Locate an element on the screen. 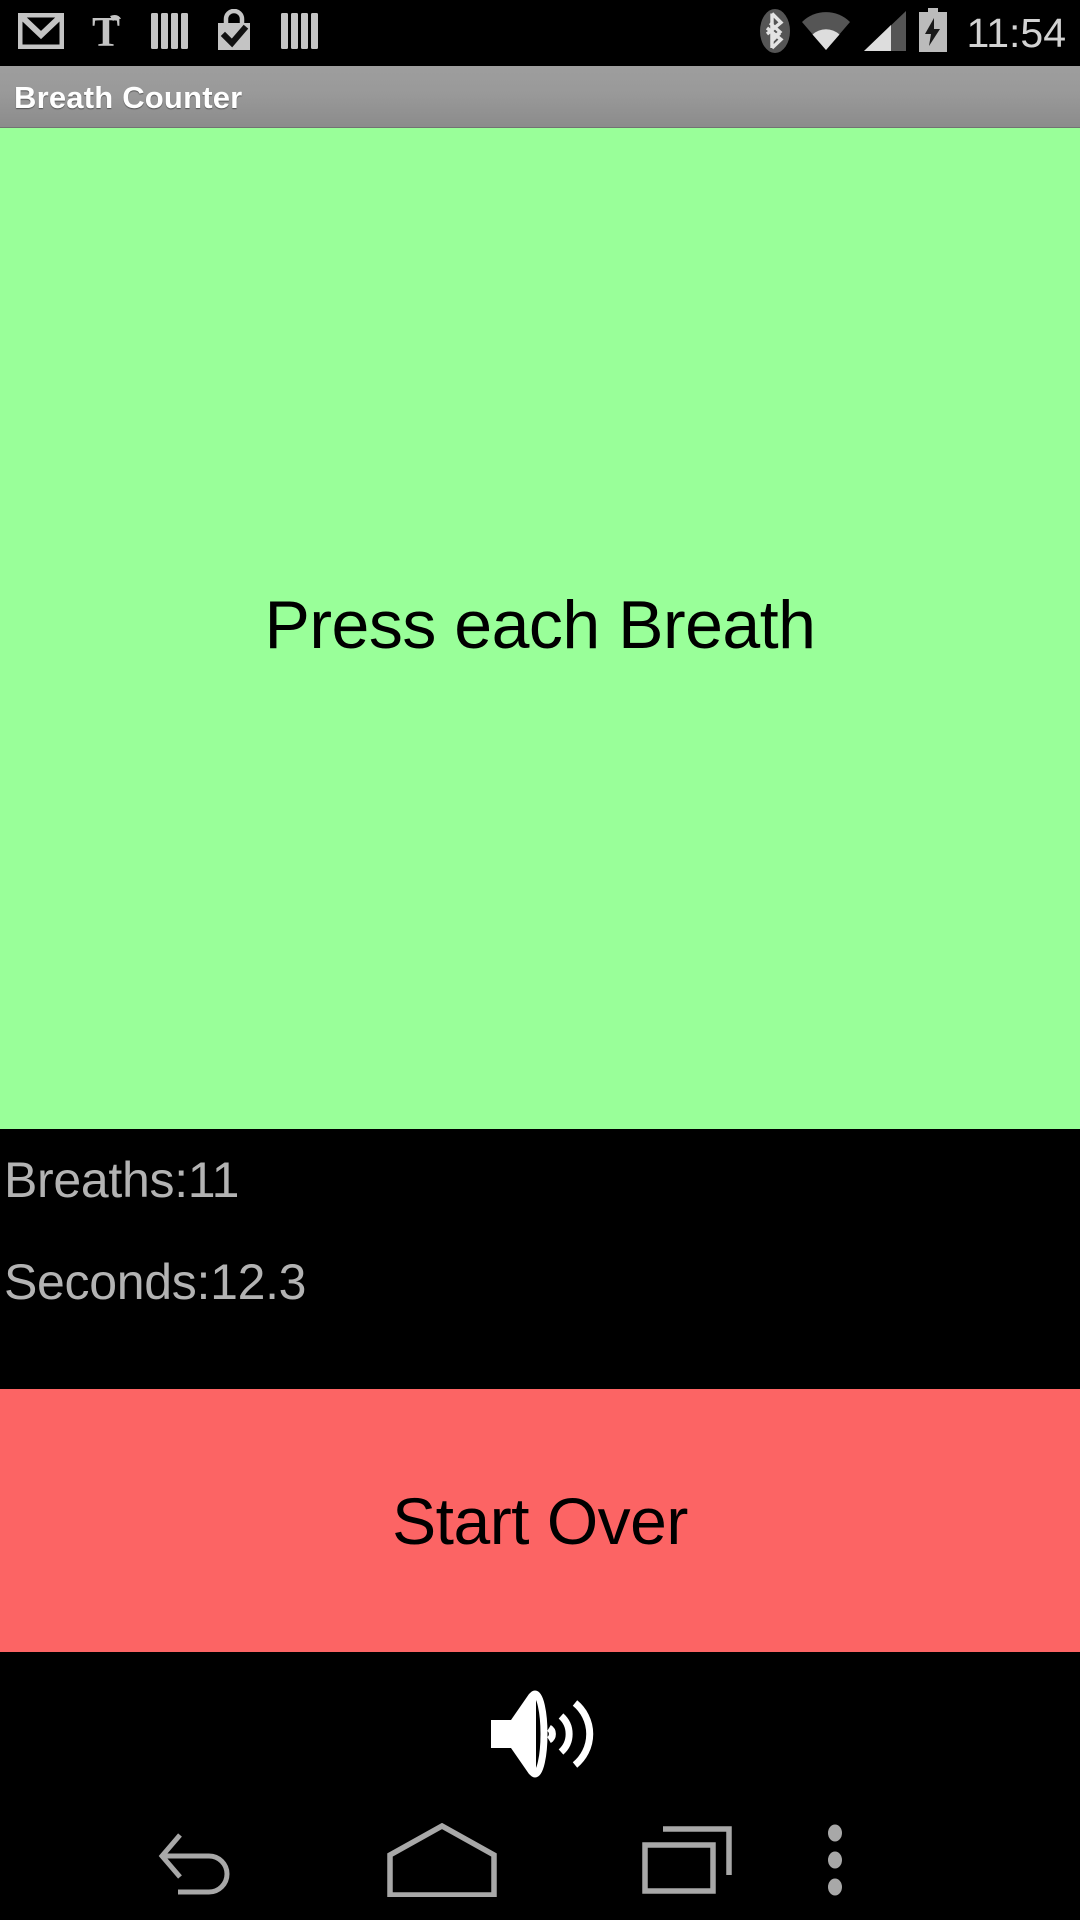 The width and height of the screenshot is (1080, 1920). app-title: Breath Counter is located at coordinates (128, 97).